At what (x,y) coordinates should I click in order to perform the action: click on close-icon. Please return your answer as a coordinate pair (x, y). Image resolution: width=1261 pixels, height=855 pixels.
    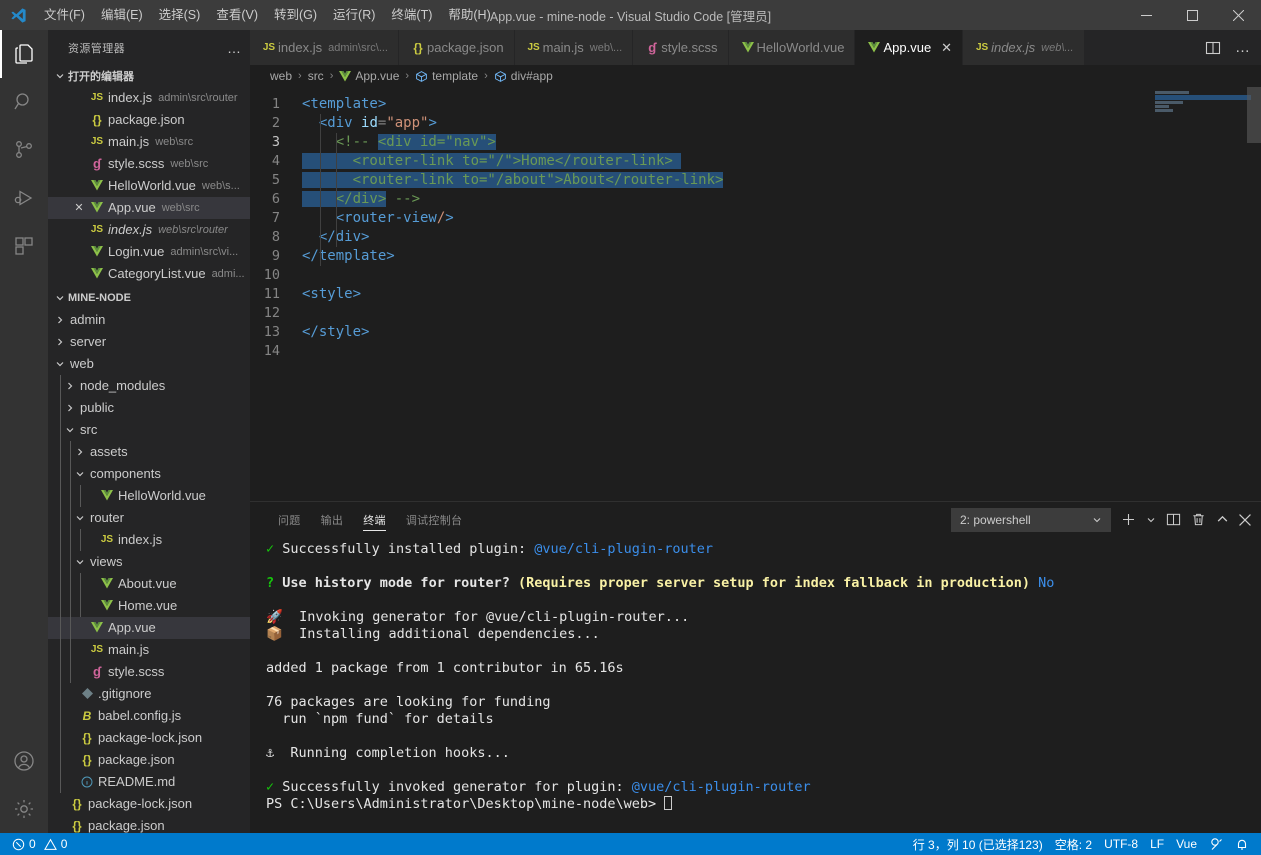
    Looking at the image, I should click on (1238, 15).